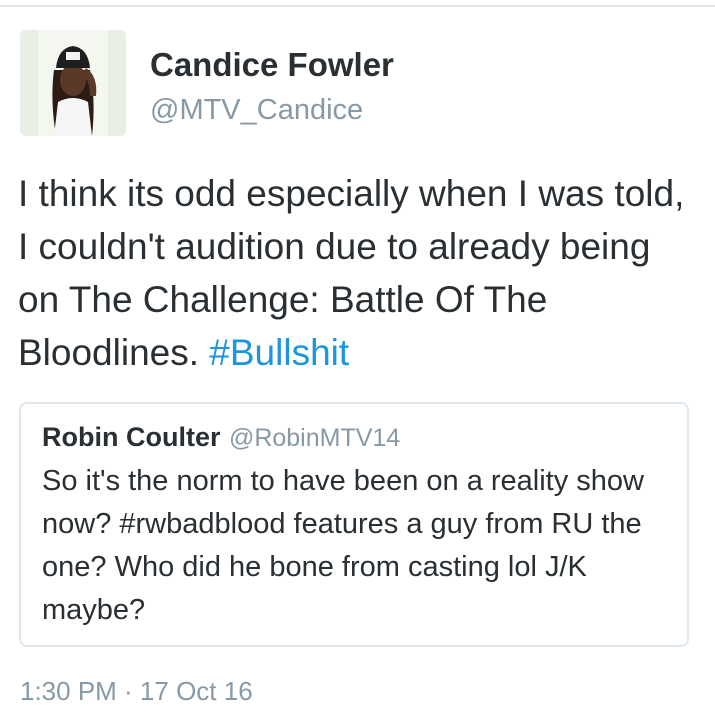  What do you see at coordinates (272, 65) in the screenshot?
I see `author-display-name: Candice Fowler` at bounding box center [272, 65].